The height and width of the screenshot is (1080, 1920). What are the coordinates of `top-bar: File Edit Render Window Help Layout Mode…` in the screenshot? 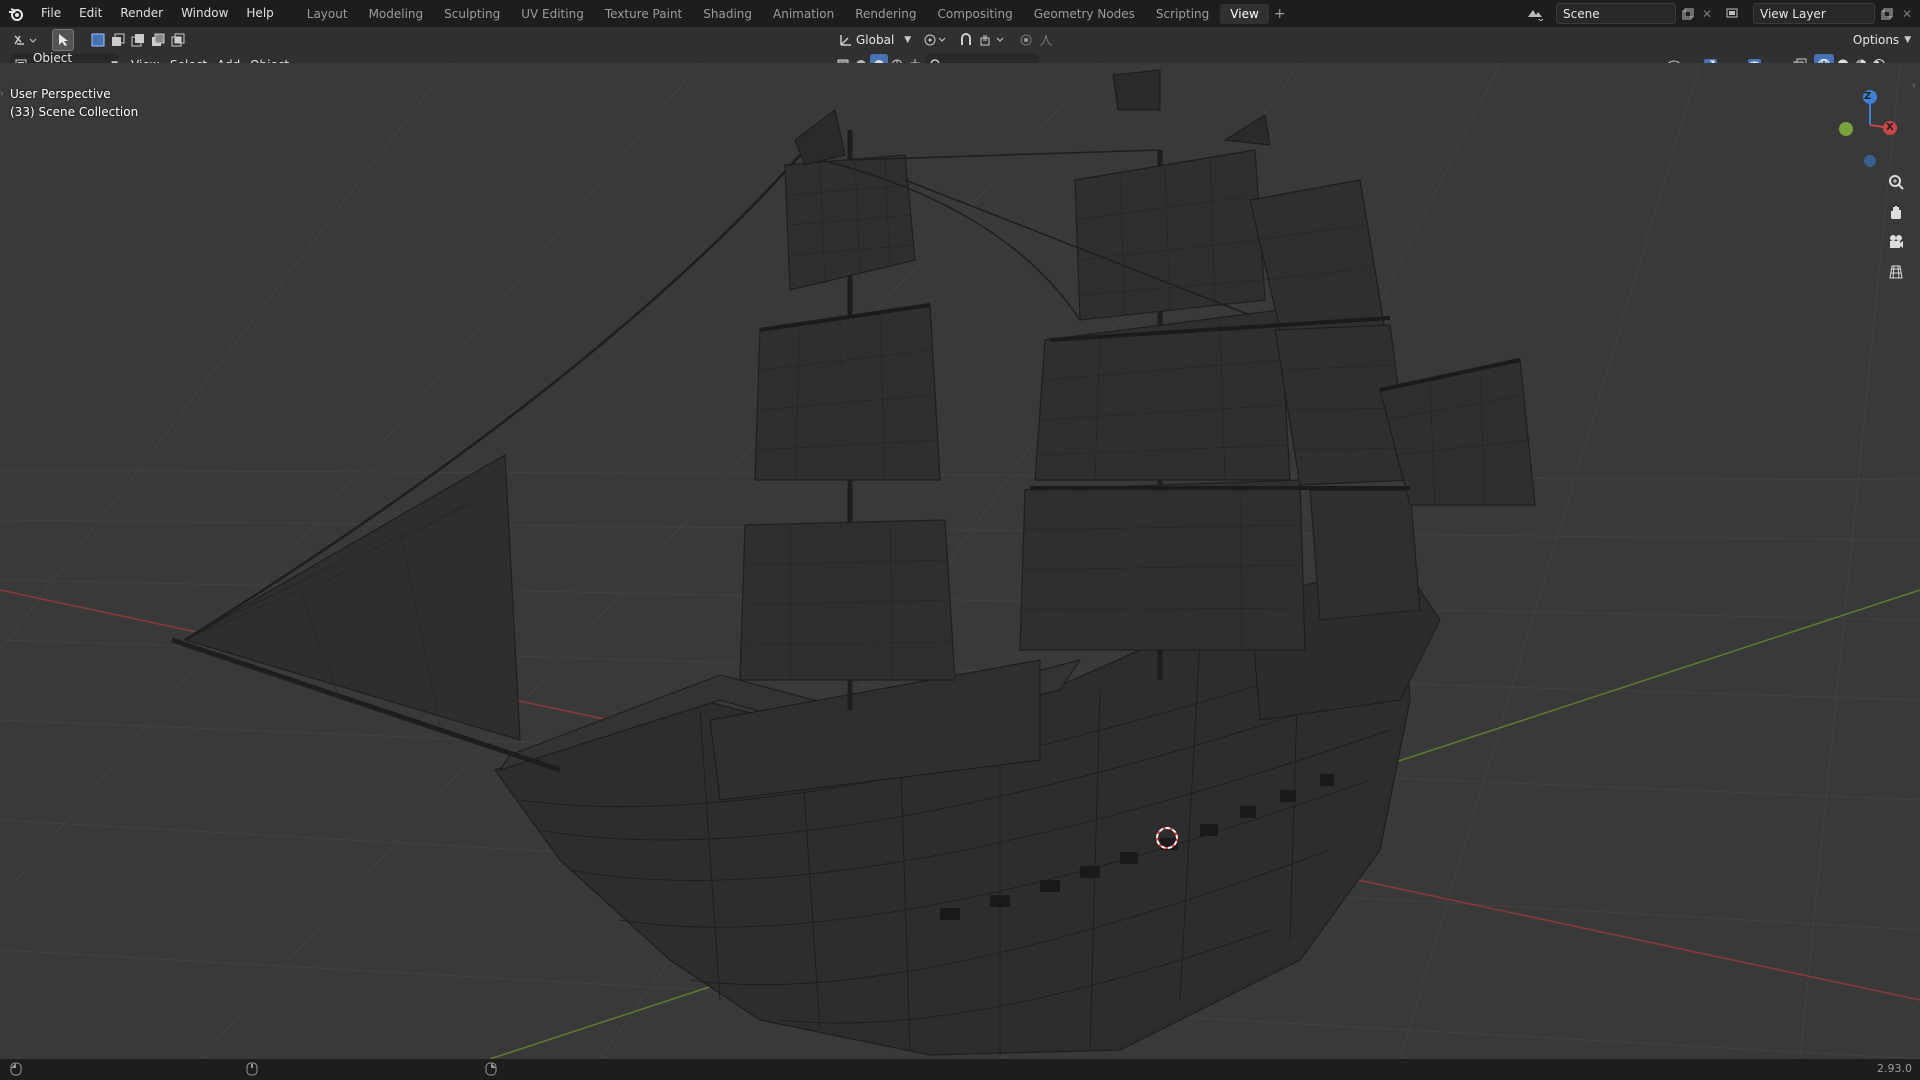 It's located at (960, 13).